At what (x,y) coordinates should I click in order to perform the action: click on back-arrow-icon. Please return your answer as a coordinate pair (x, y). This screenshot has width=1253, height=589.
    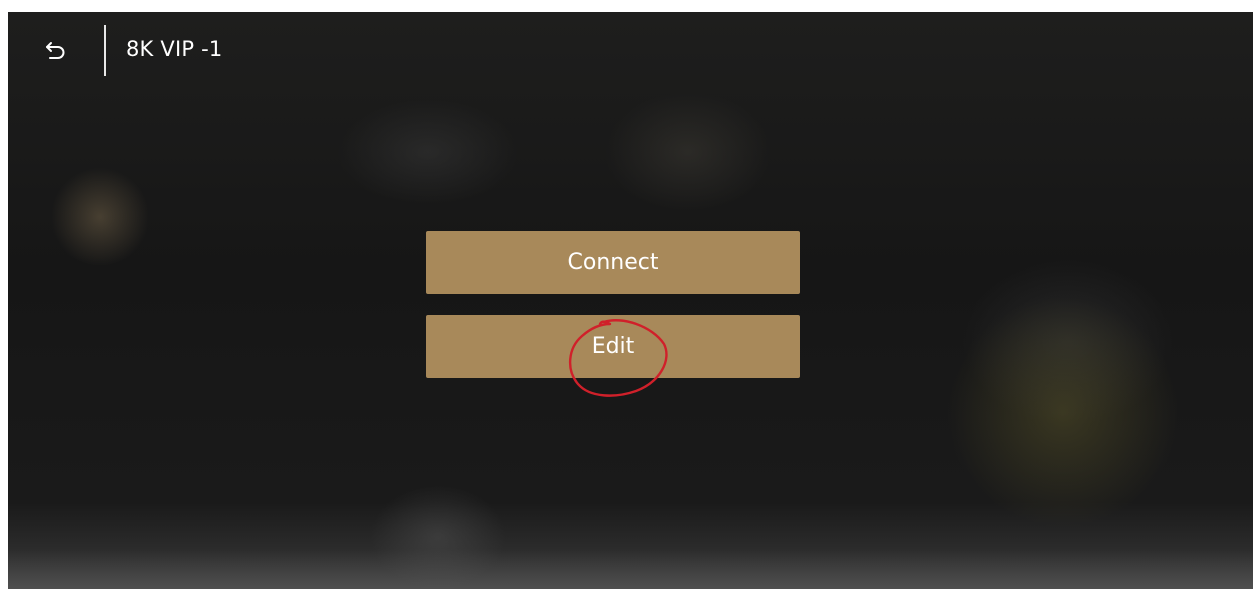
    Looking at the image, I should click on (55, 50).